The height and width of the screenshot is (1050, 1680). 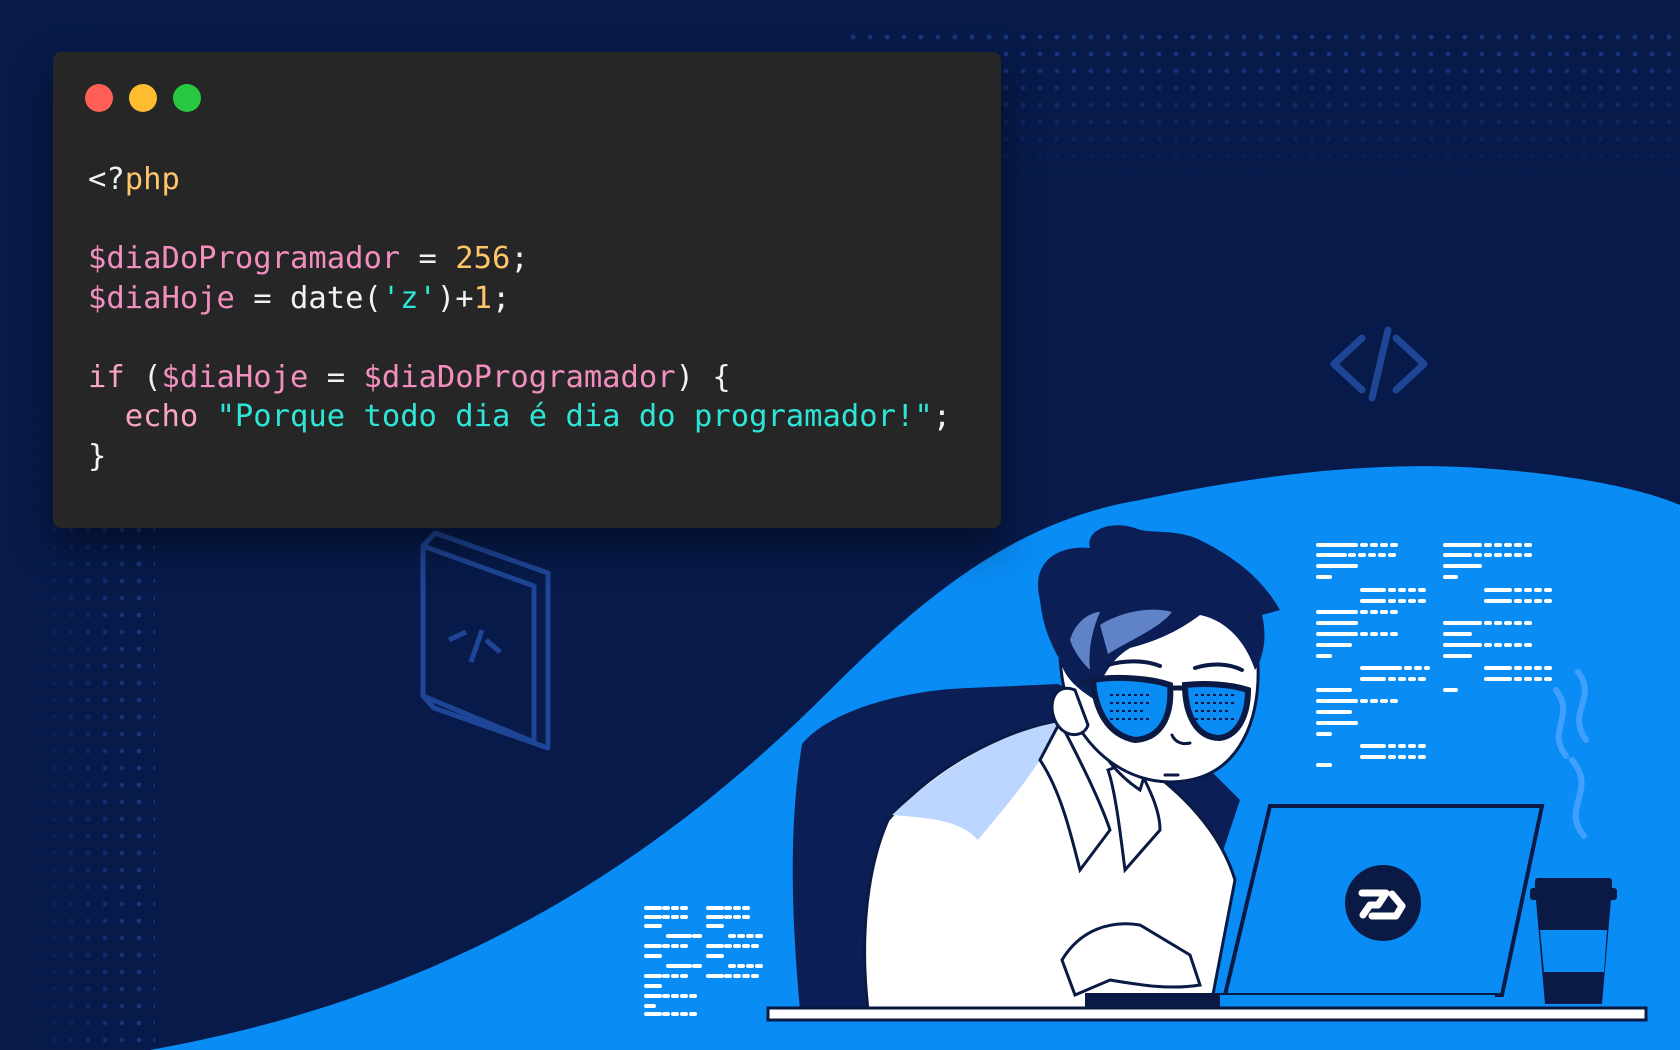 What do you see at coordinates (483, 258) in the screenshot?
I see `code-token-number: 256` at bounding box center [483, 258].